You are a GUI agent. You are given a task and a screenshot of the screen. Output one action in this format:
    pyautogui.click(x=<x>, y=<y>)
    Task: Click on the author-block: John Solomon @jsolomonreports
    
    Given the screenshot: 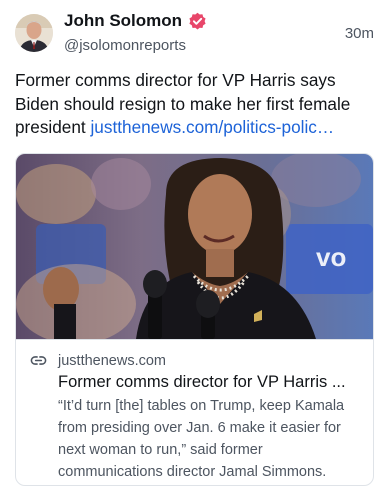 What is the action you would take?
    pyautogui.click(x=135, y=32)
    